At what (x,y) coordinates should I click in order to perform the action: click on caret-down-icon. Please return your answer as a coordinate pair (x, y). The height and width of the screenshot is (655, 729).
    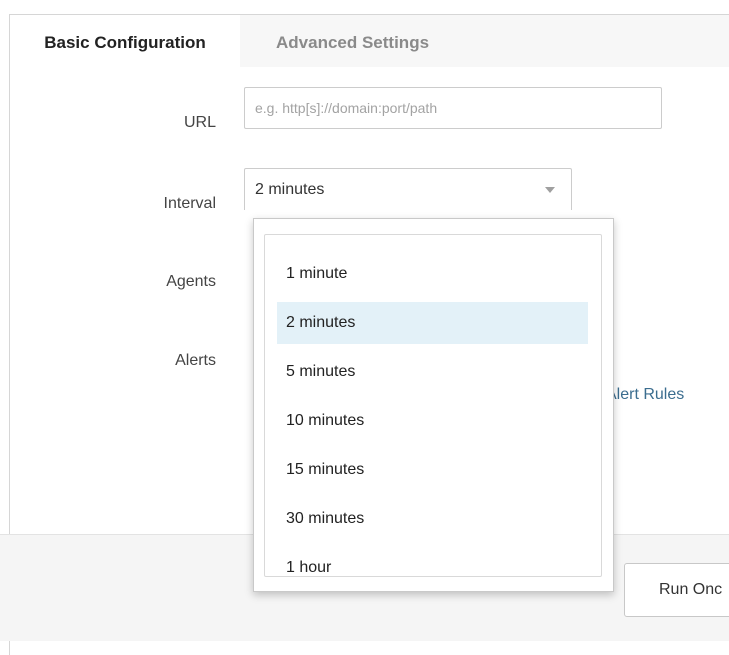
    Looking at the image, I should click on (550, 190).